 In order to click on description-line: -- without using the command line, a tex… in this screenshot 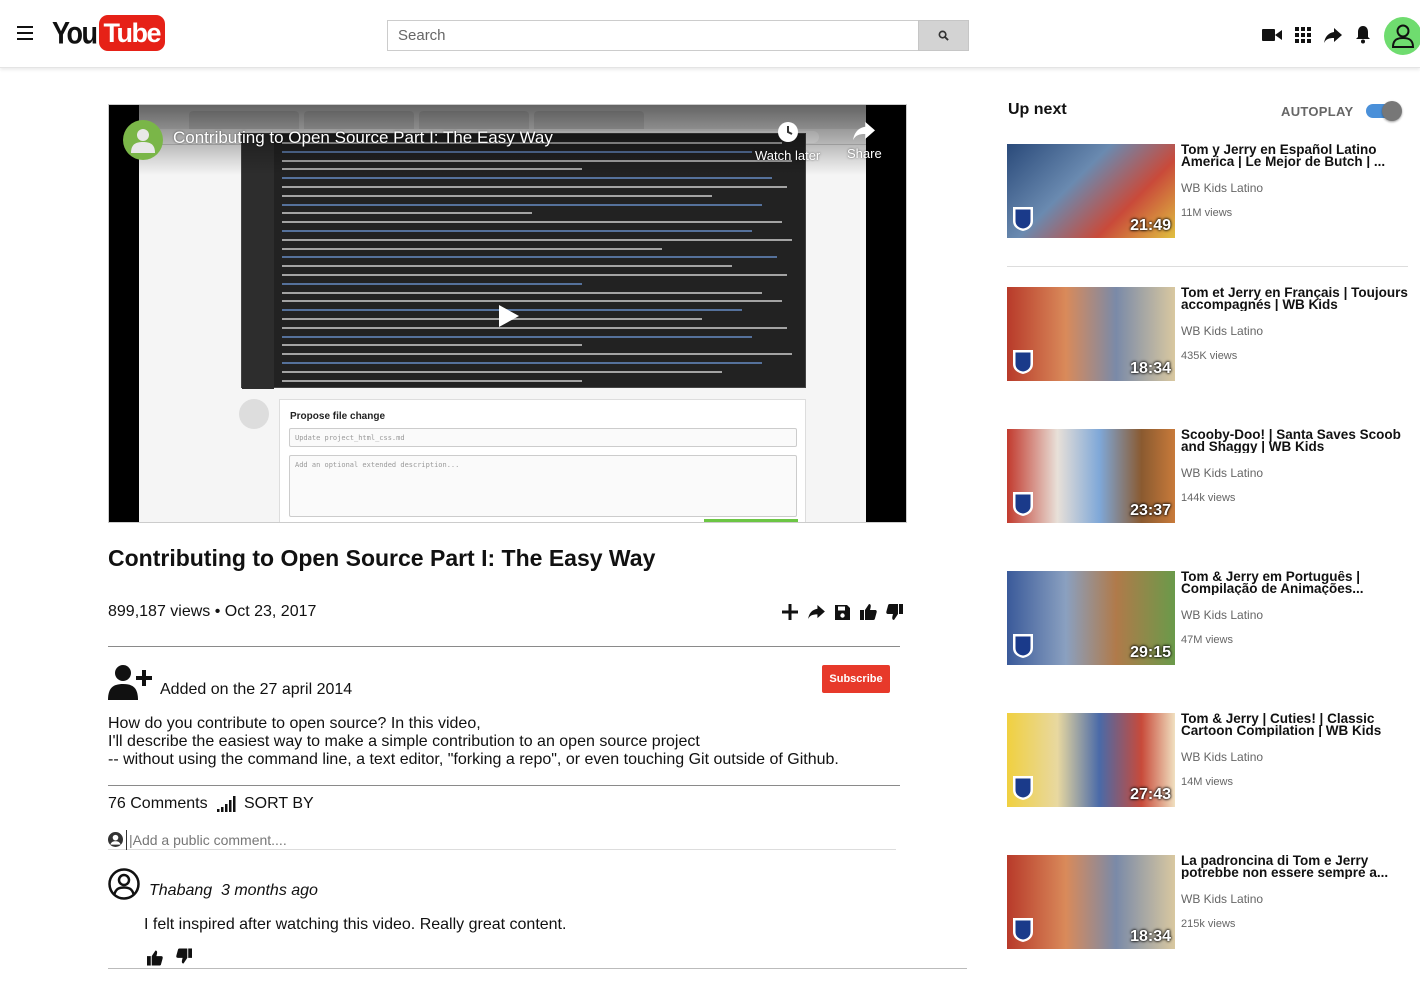, I will do `click(473, 759)`.